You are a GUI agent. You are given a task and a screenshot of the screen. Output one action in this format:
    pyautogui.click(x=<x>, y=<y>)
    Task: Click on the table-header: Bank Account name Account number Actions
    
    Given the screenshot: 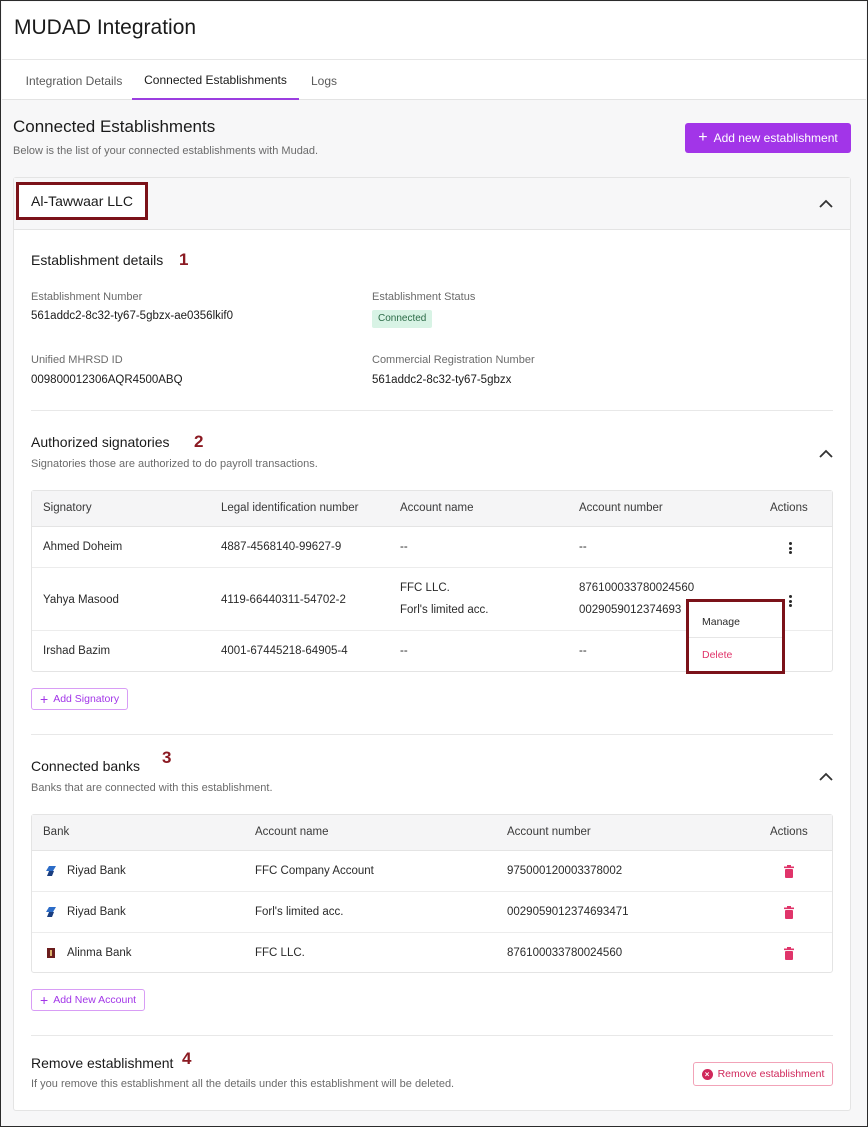 What is the action you would take?
    pyautogui.click(x=432, y=833)
    